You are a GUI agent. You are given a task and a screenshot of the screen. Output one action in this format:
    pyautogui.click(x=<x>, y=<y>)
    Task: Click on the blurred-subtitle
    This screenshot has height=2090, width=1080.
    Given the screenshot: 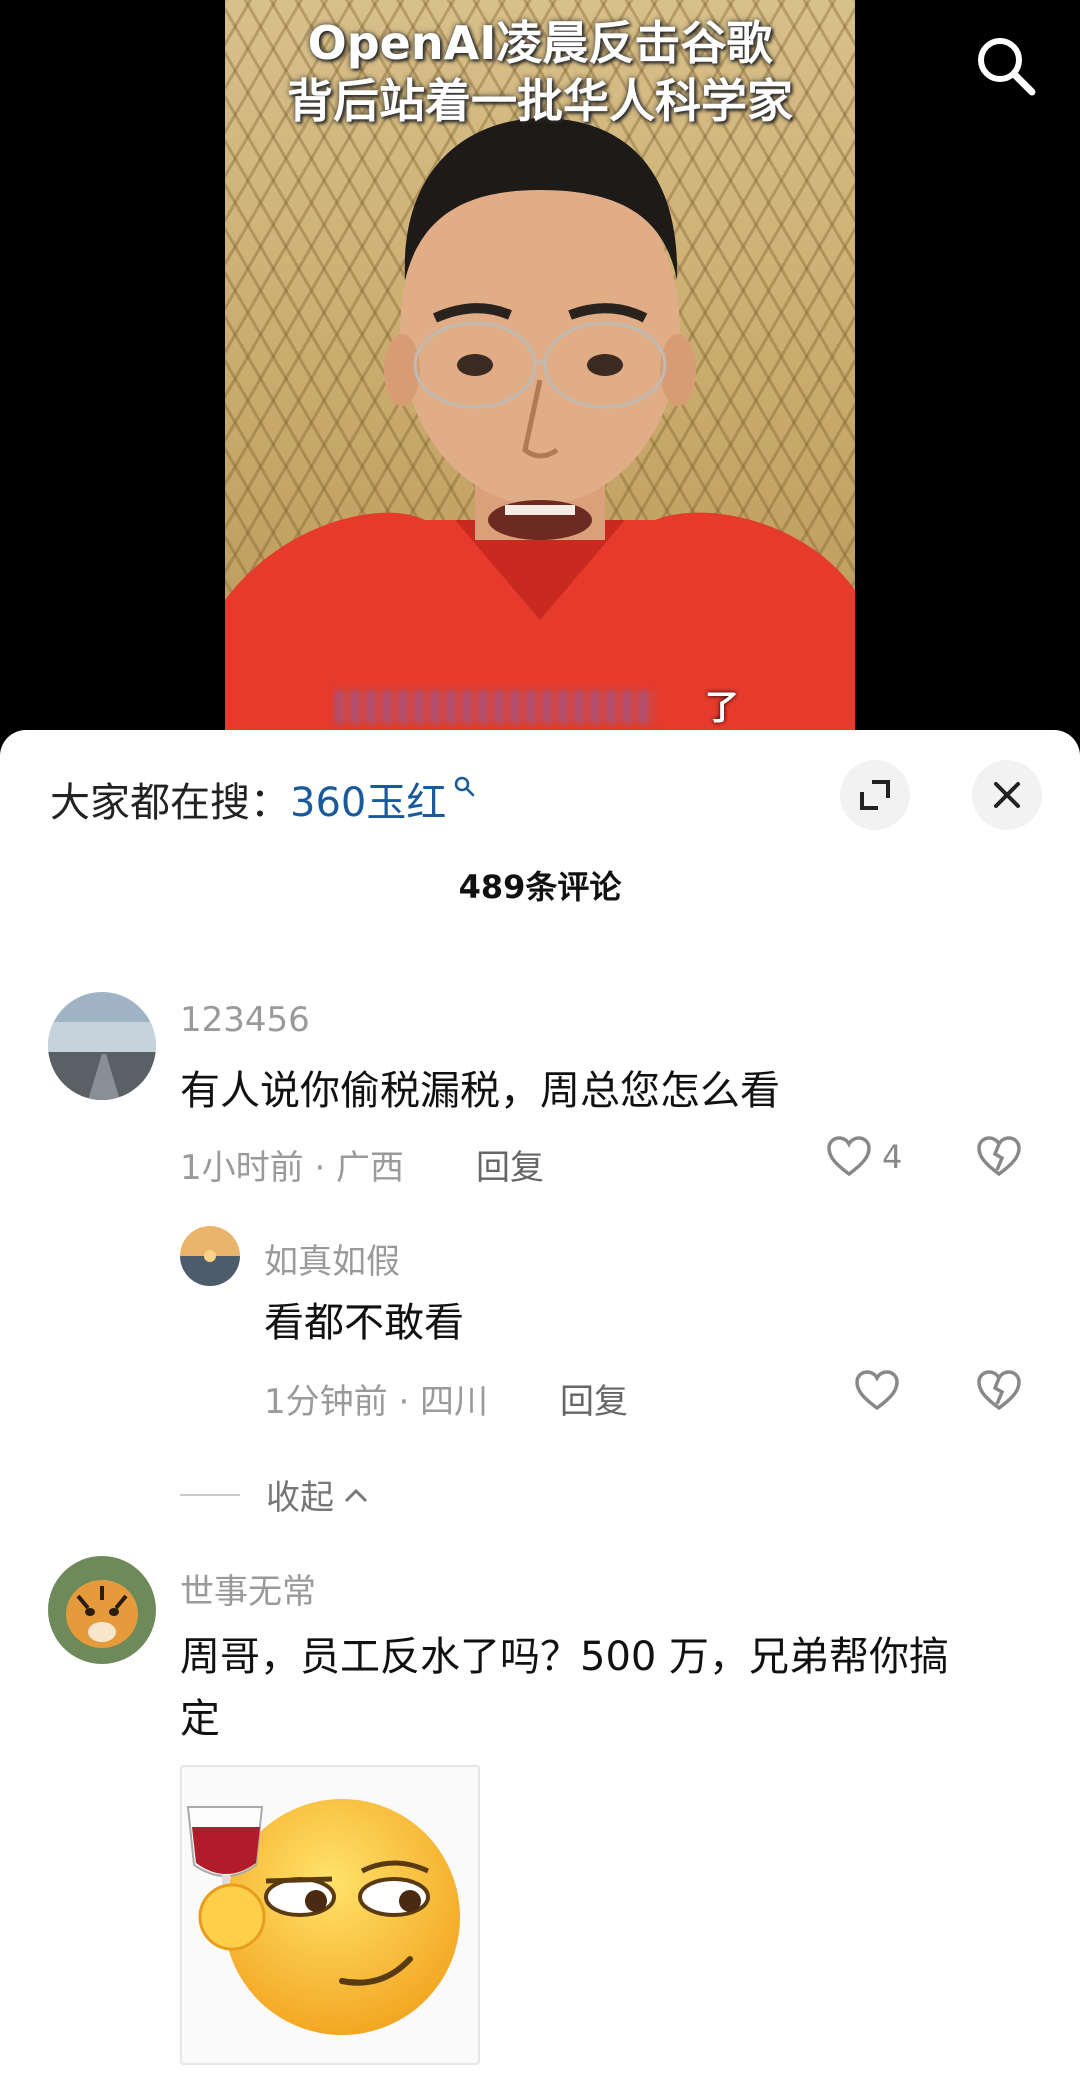 What is the action you would take?
    pyautogui.click(x=495, y=707)
    